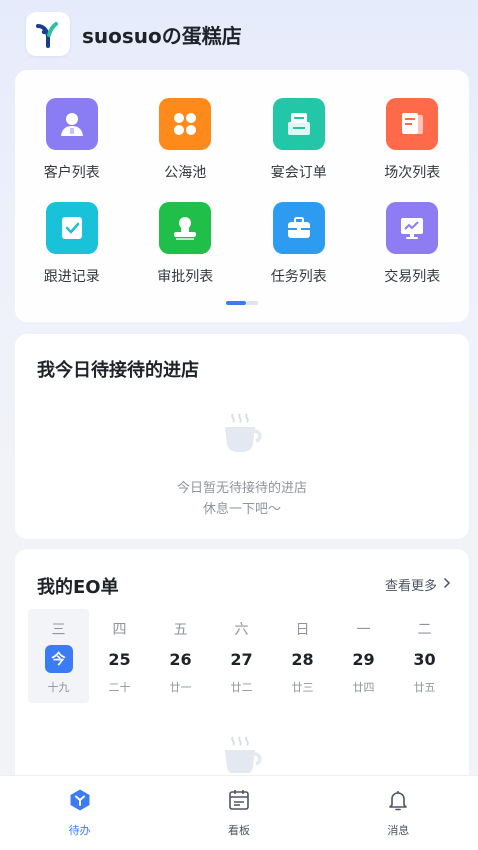  Describe the element at coordinates (58, 630) in the screenshot. I see `weekday: 三` at that location.